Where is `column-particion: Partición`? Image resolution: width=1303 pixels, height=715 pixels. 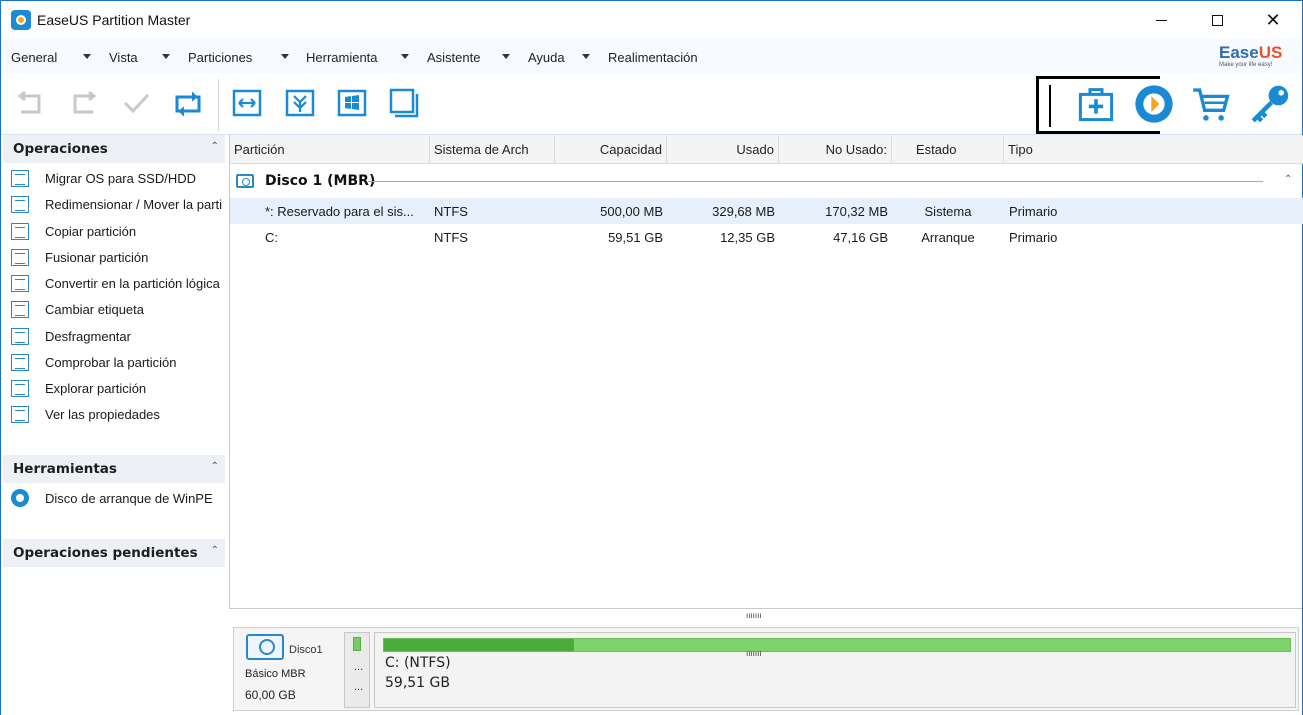 column-particion: Partición is located at coordinates (330, 149).